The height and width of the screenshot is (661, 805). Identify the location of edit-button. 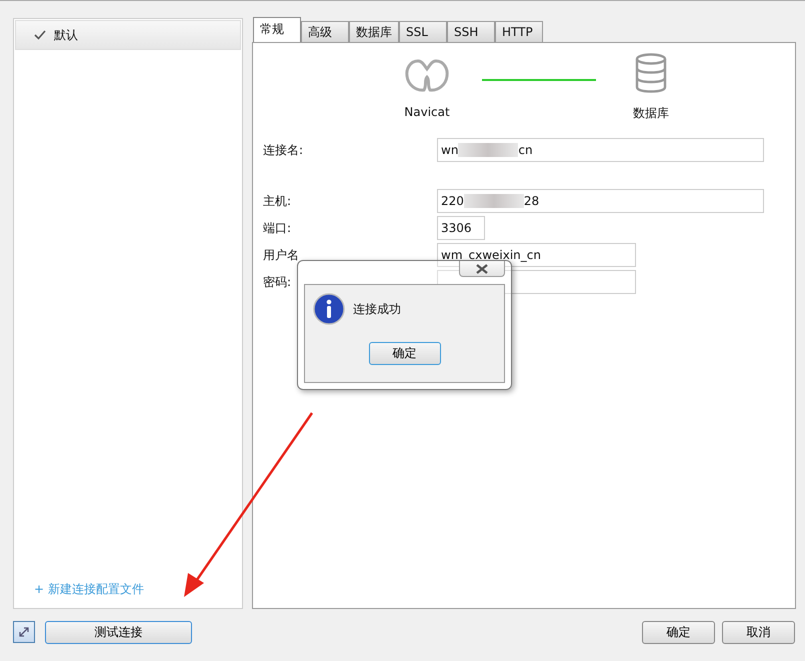
(24, 632).